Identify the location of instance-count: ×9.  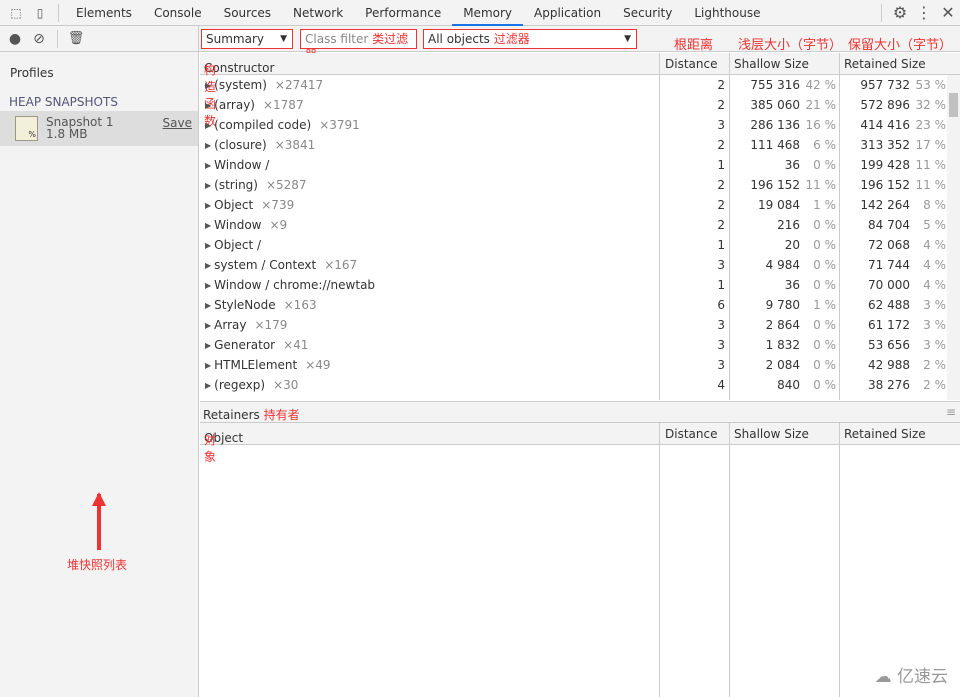
(278, 225).